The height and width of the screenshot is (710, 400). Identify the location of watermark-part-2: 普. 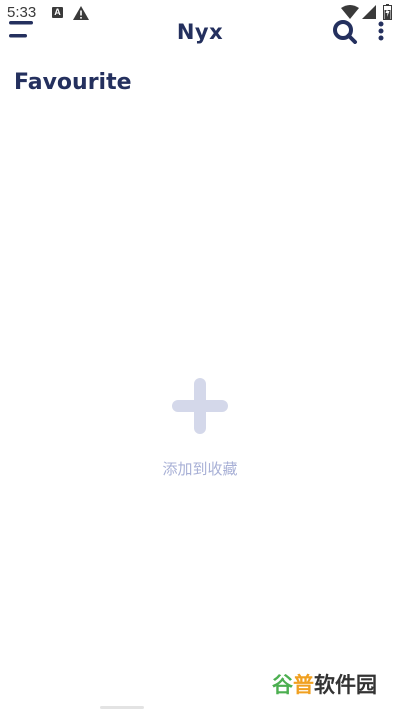
(303, 685).